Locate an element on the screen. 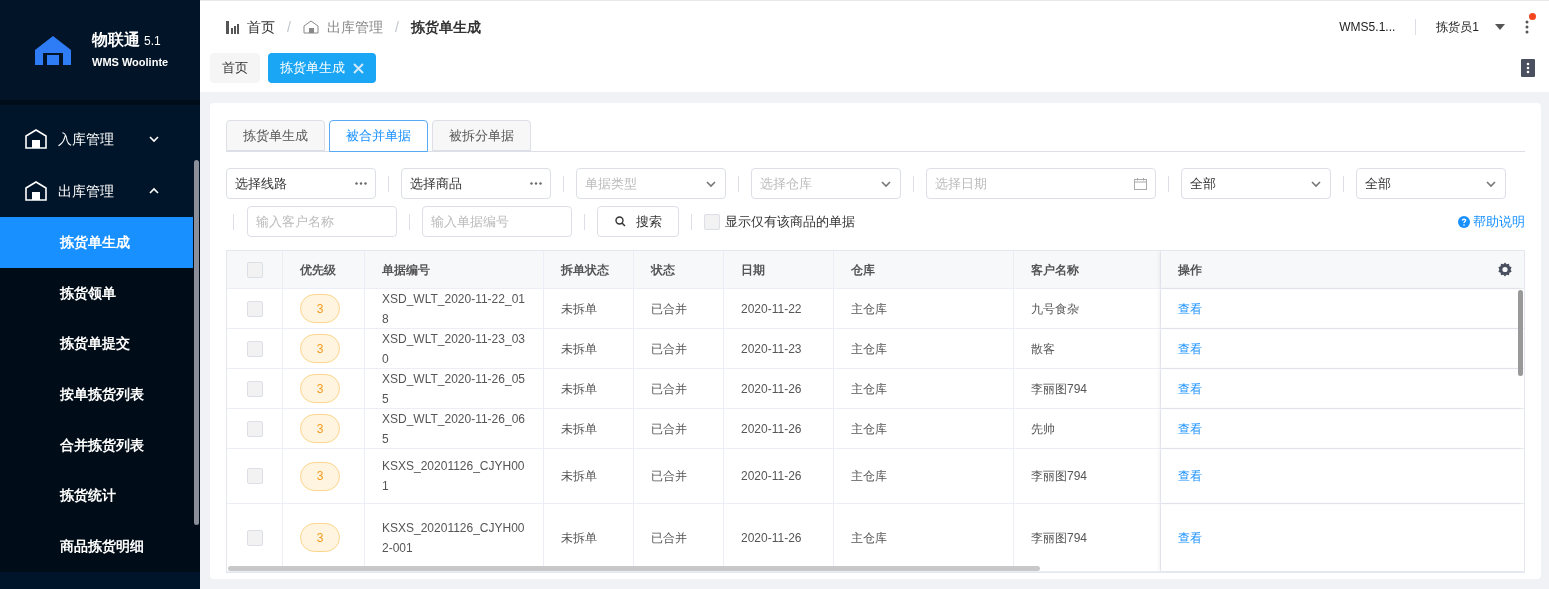 This screenshot has width=1549, height=589. picker-field: 选择商品 is located at coordinates (476, 183).